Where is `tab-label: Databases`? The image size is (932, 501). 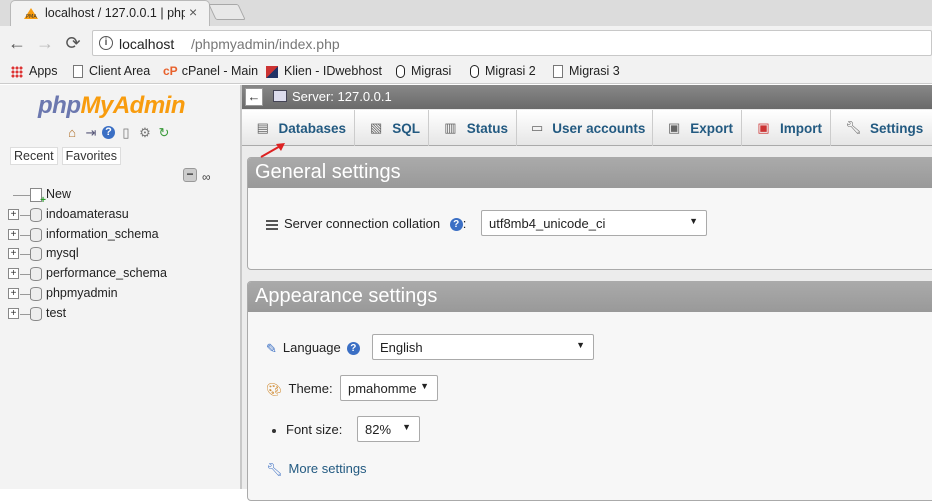 tab-label: Databases is located at coordinates (312, 128).